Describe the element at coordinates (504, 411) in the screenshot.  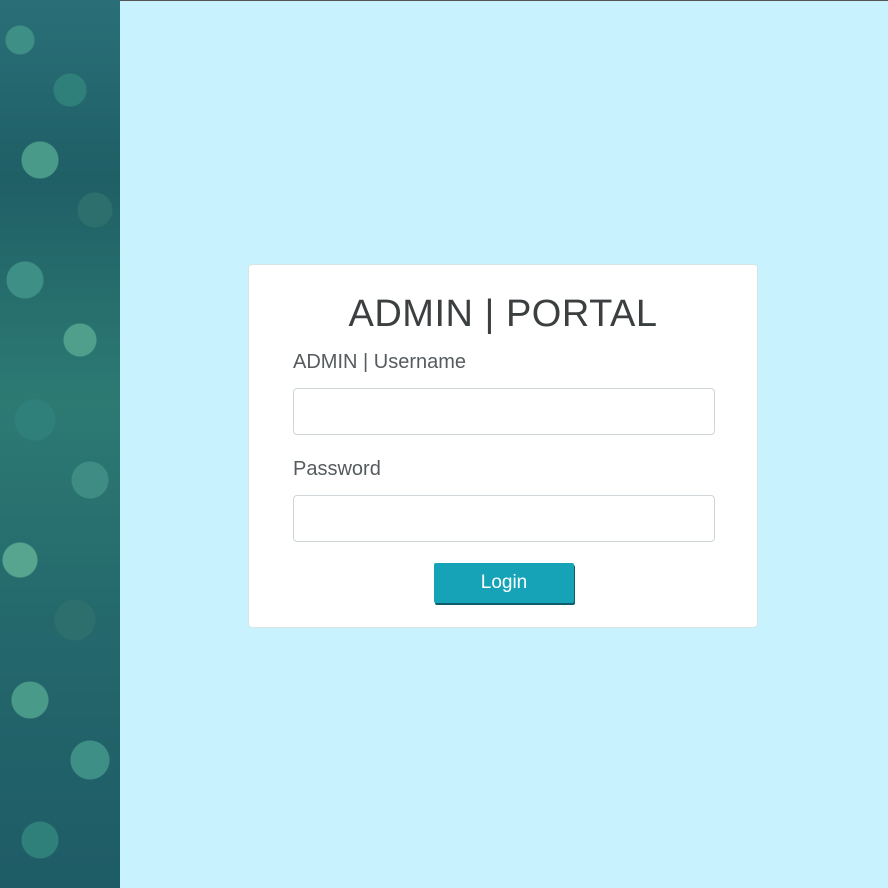
I see `username-input` at that location.